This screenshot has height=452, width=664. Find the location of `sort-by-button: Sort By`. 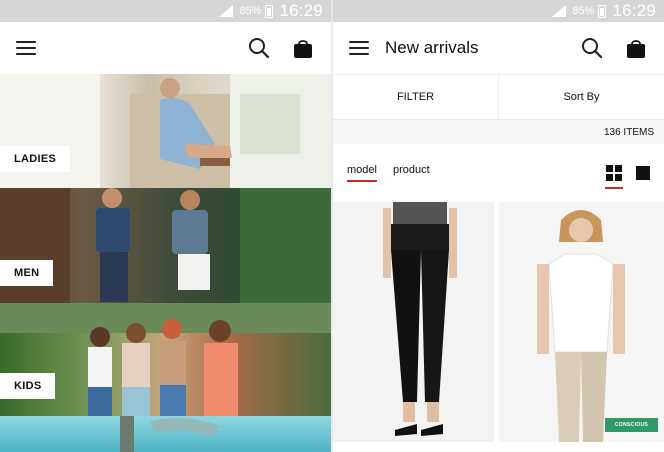

sort-by-button: Sort By is located at coordinates (581, 97).